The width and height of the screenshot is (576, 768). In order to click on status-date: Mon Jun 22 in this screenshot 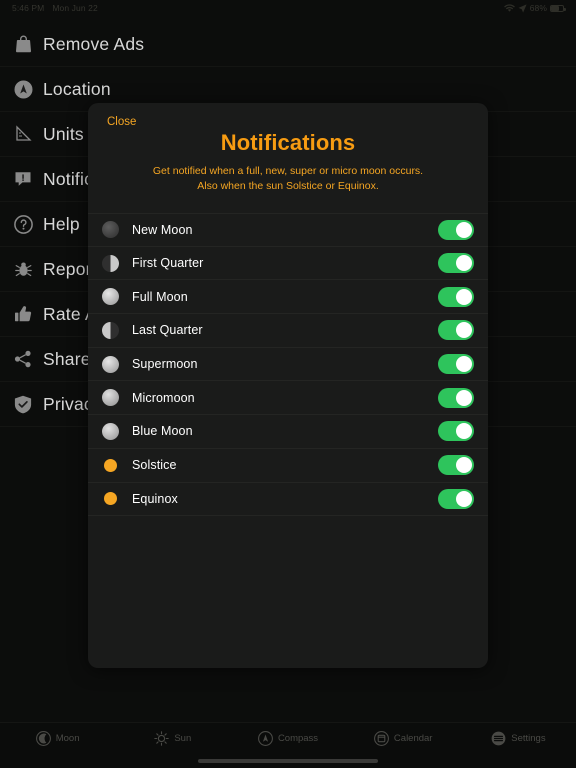, I will do `click(75, 8)`.